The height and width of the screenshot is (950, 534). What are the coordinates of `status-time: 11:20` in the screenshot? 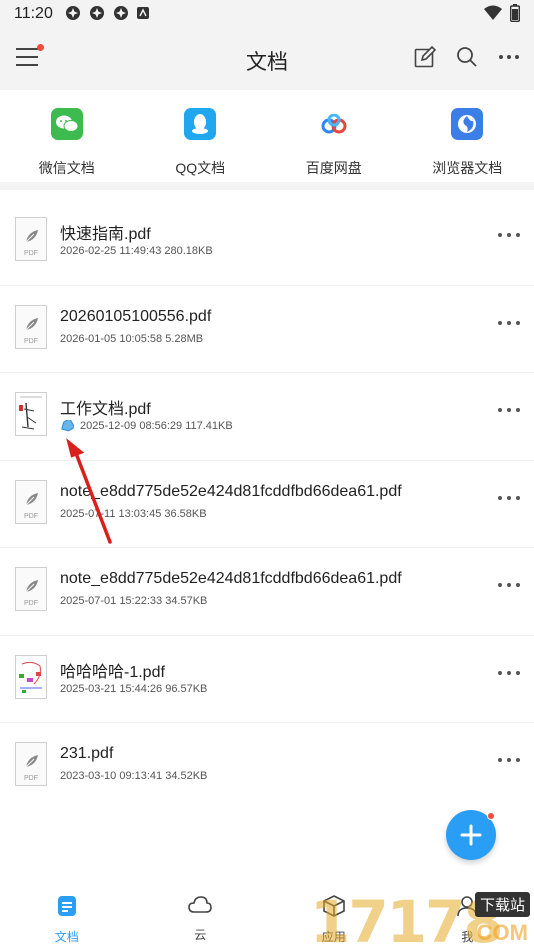 It's located at (33, 13).